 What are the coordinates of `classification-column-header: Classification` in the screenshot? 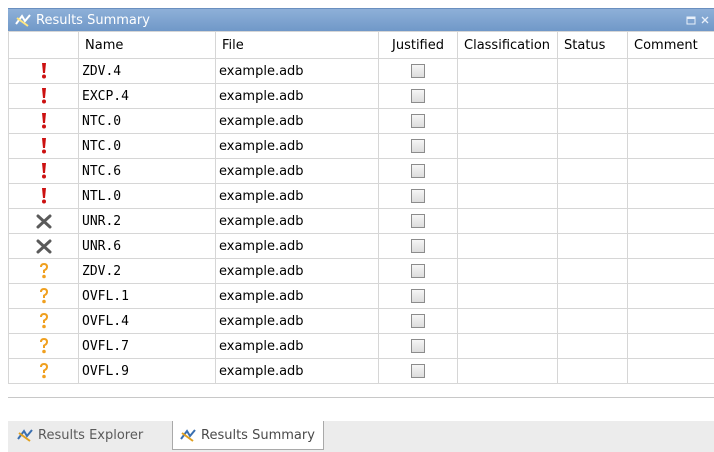 It's located at (507, 45).